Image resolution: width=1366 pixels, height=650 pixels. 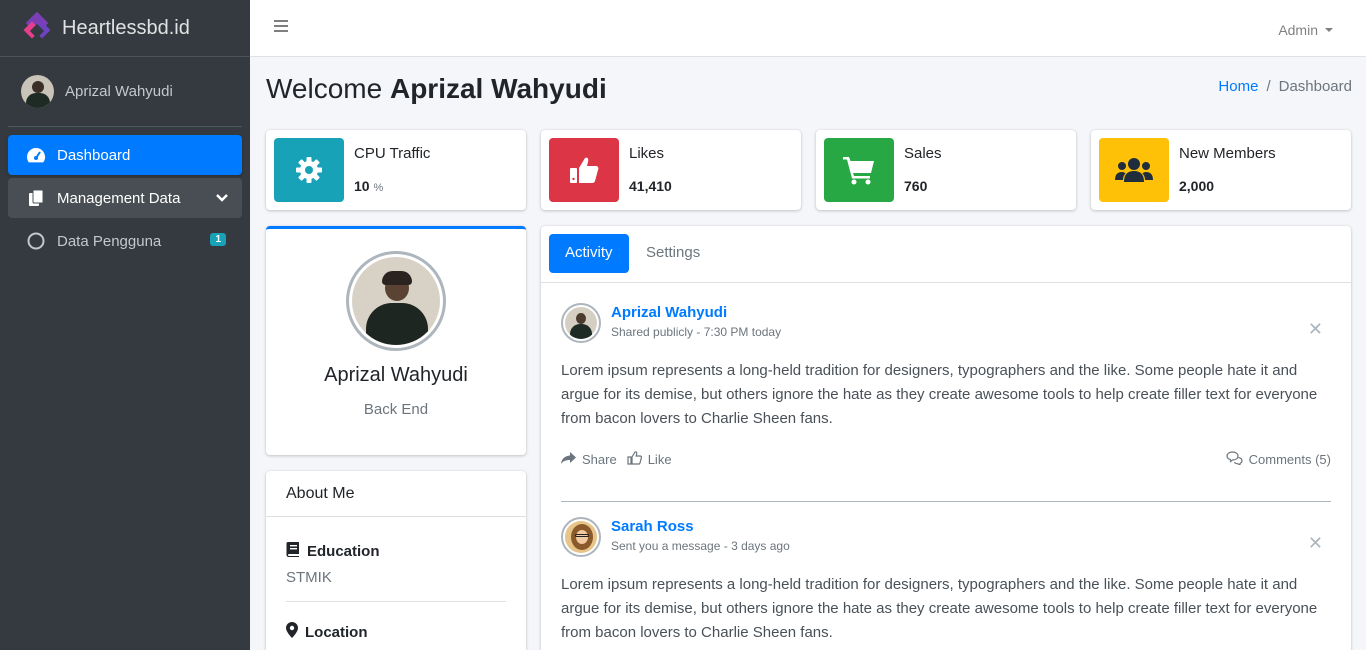 What do you see at coordinates (396, 409) in the screenshot?
I see `profile-role: Back End` at bounding box center [396, 409].